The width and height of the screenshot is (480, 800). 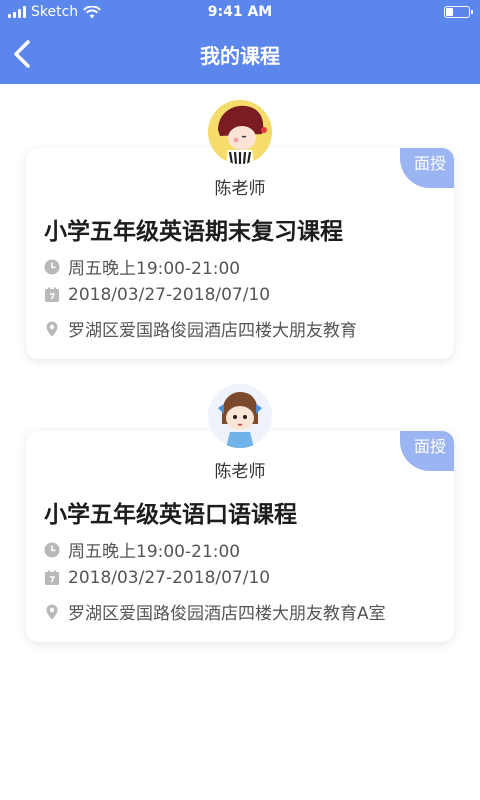 What do you see at coordinates (227, 614) in the screenshot?
I see `course-address: 罗湖区爱国路俊园酒店四楼大朋友教育A室` at bounding box center [227, 614].